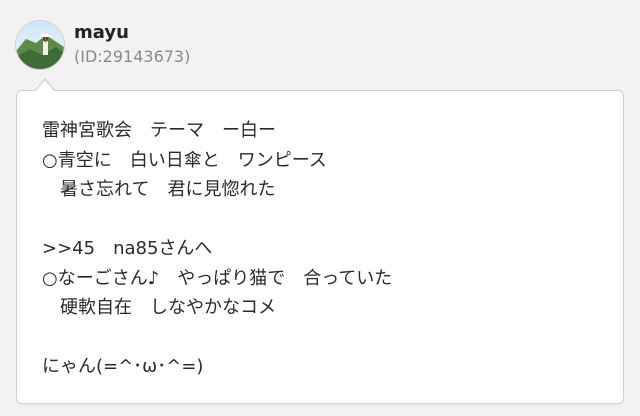 Image resolution: width=640 pixels, height=416 pixels. I want to click on user-meta: mayu (ID:29143673), so click(132, 45).